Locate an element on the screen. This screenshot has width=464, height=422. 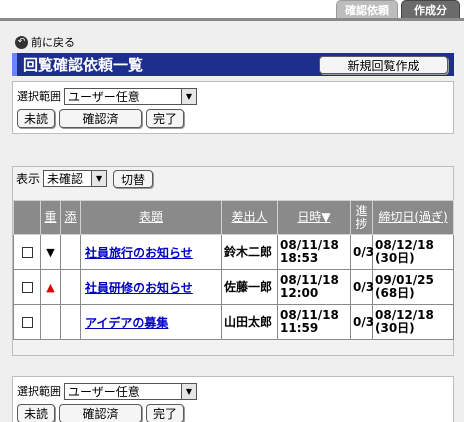
datetime-cell: 08/11/18 12:00 is located at coordinates (314, 287).